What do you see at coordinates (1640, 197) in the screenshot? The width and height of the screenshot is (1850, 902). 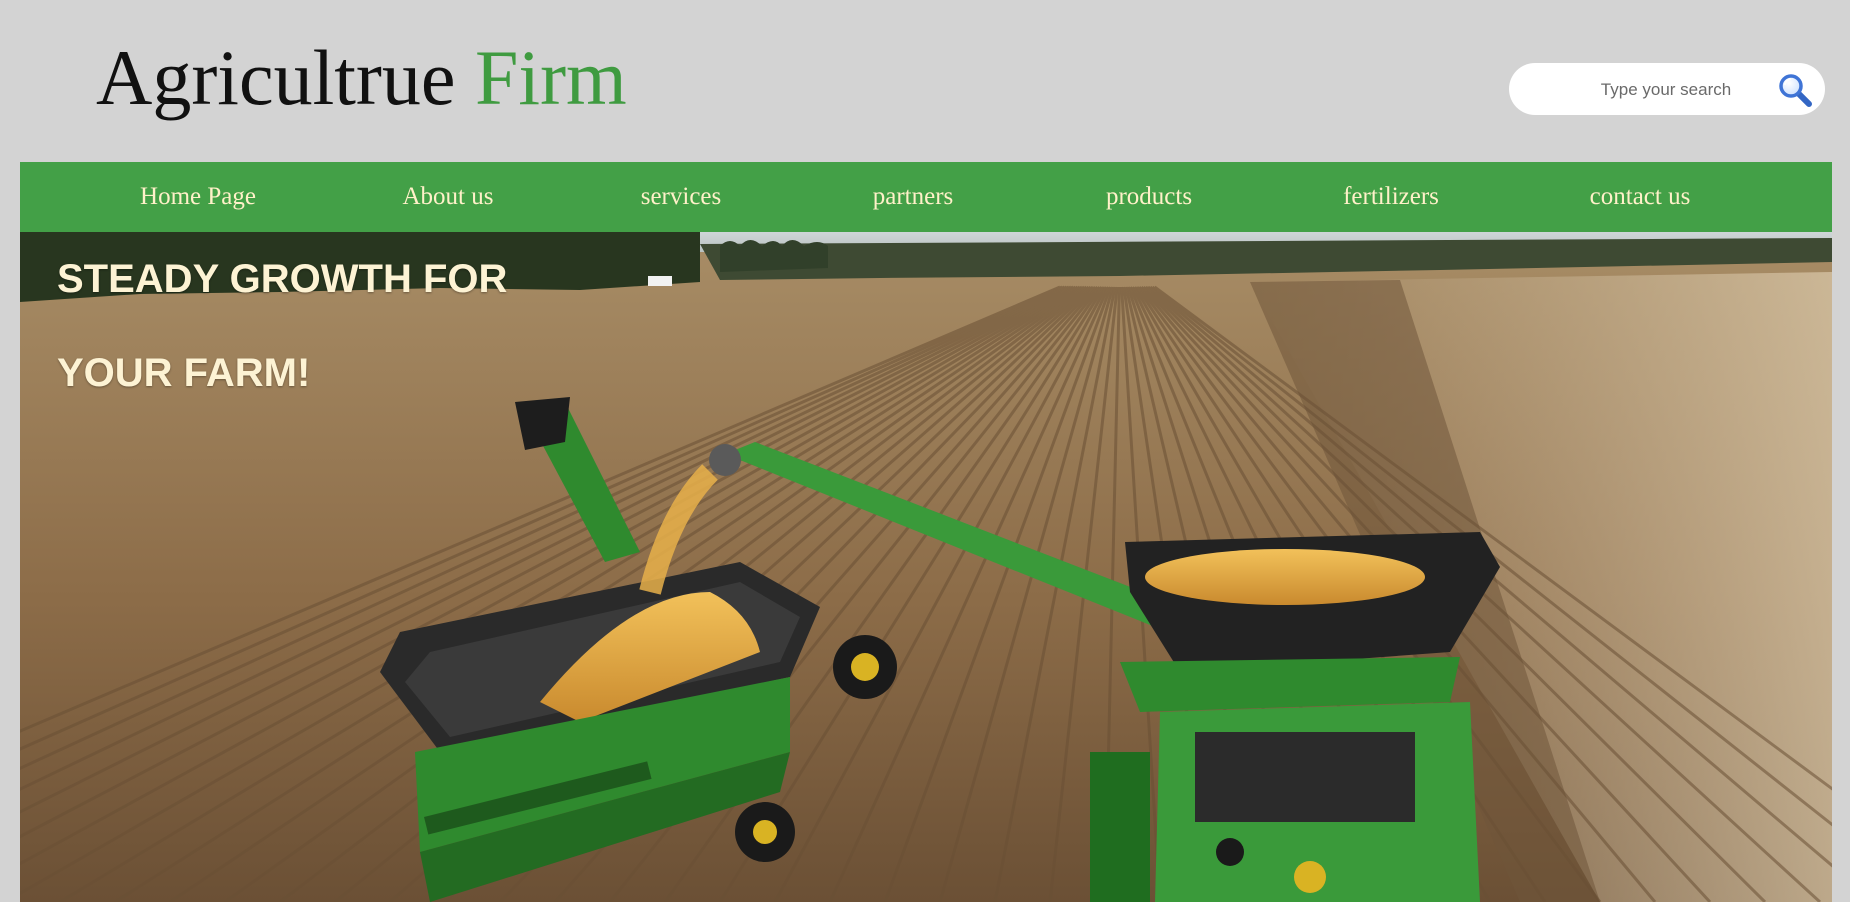 I see `nav-item-contact: contact us` at bounding box center [1640, 197].